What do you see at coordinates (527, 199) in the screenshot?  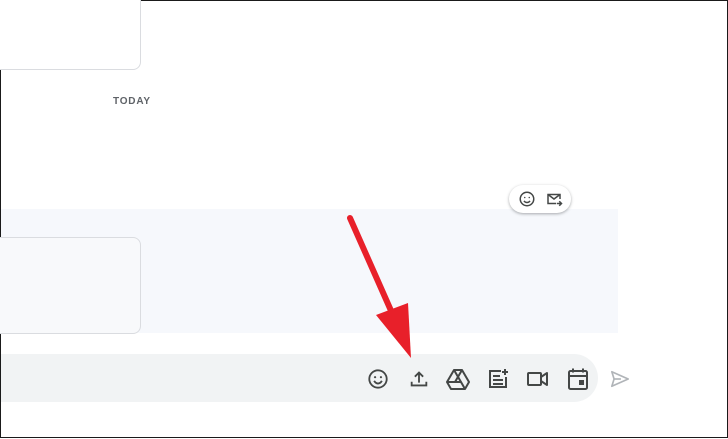 I see `emoji-reaction-icon` at bounding box center [527, 199].